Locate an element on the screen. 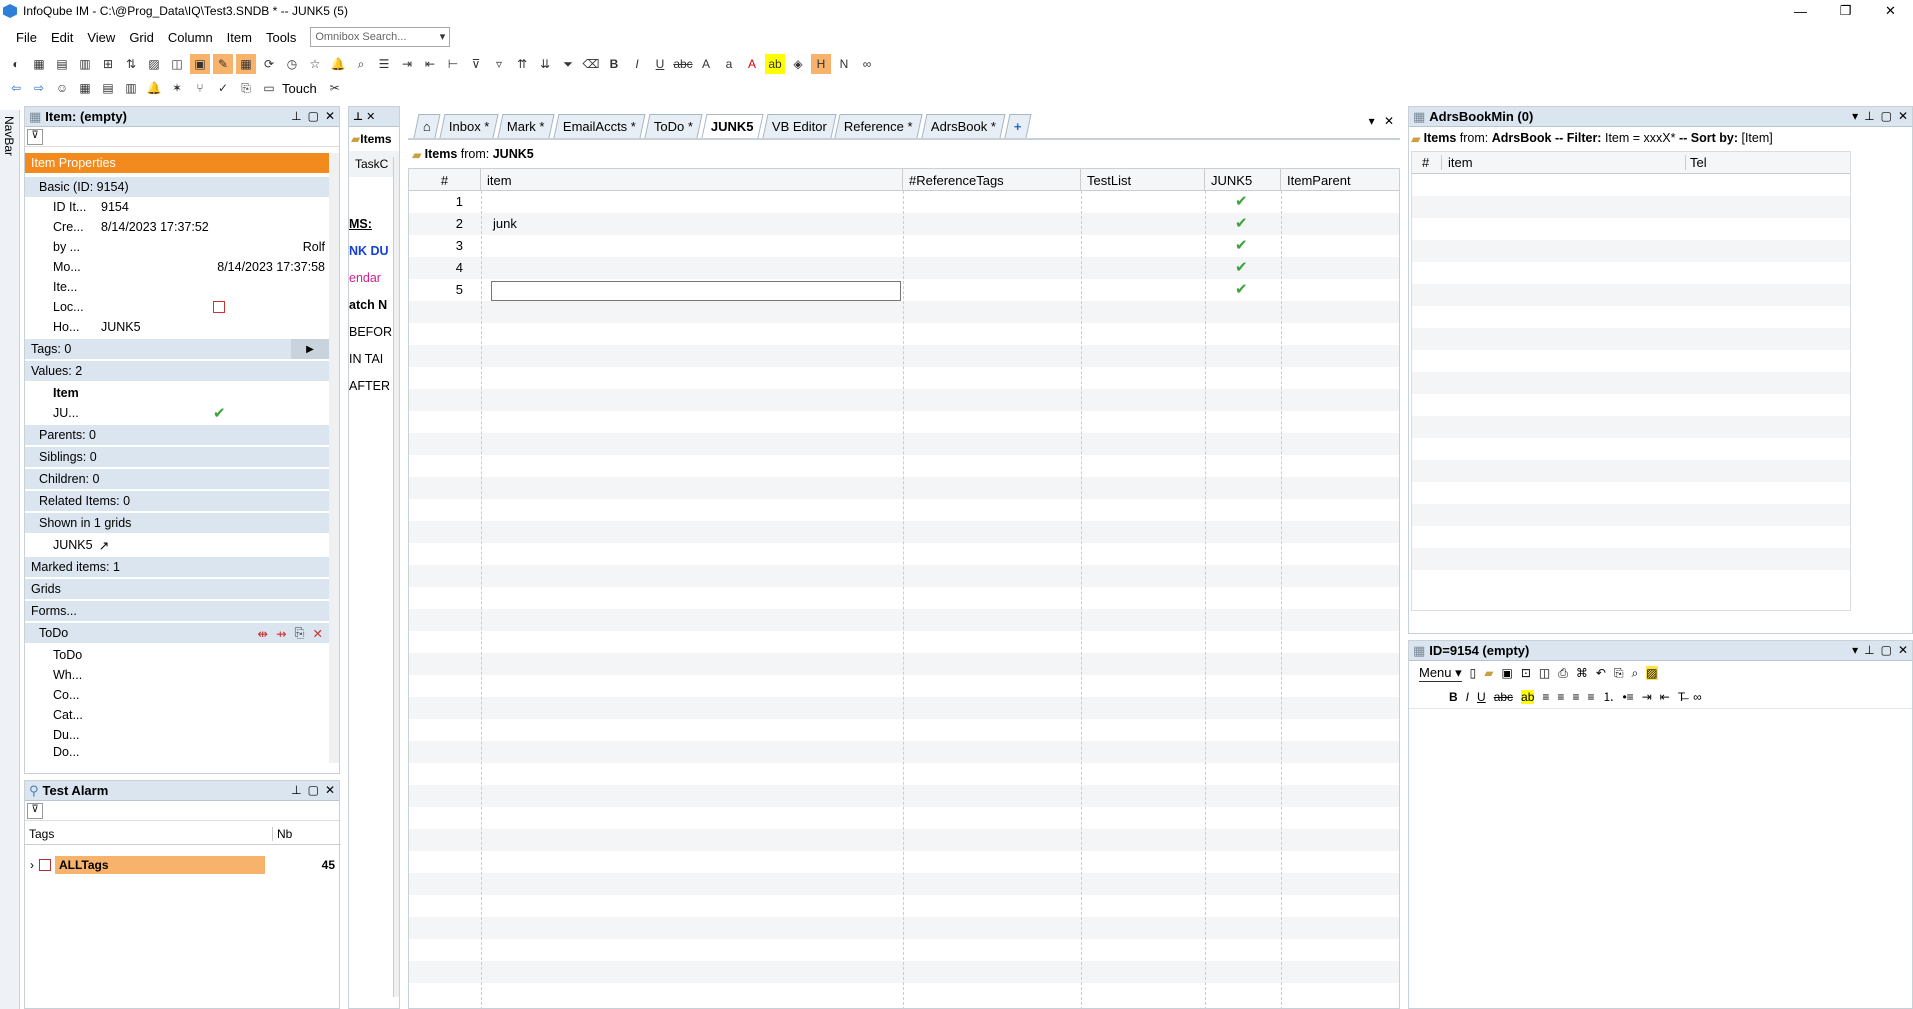 This screenshot has height=1009, width=1913. form-icon: ⎘ is located at coordinates (300, 633).